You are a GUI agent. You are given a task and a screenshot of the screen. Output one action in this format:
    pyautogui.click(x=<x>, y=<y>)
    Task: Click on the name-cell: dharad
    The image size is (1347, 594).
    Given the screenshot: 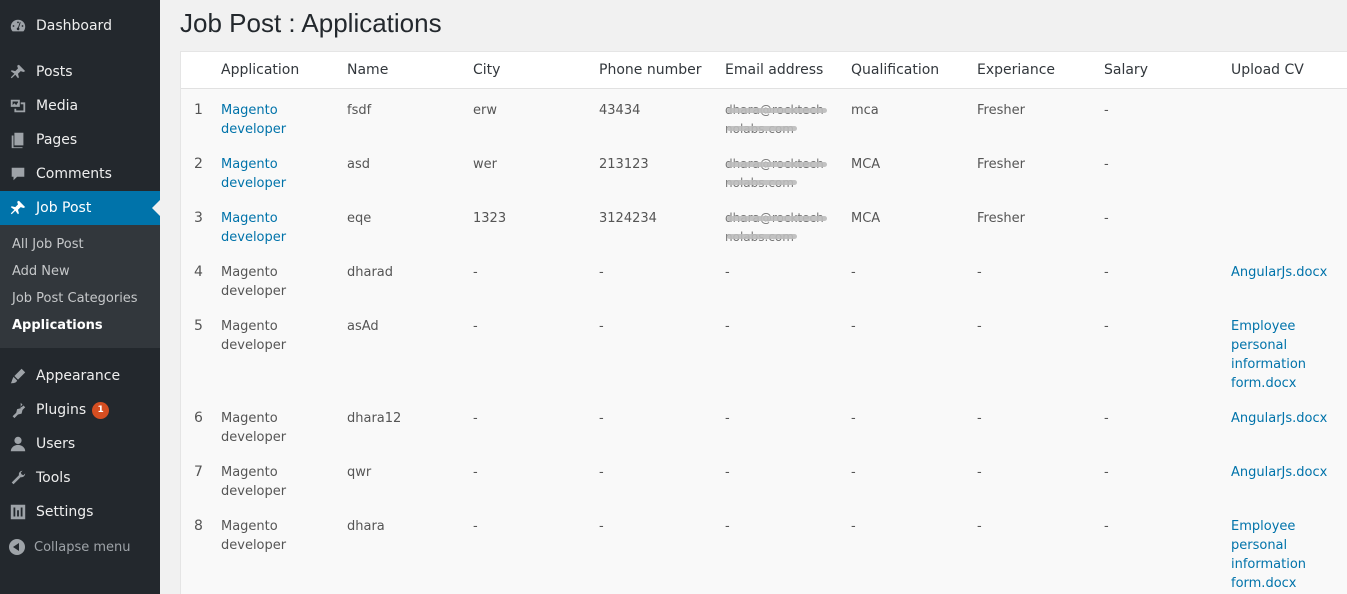 What is the action you would take?
    pyautogui.click(x=370, y=272)
    